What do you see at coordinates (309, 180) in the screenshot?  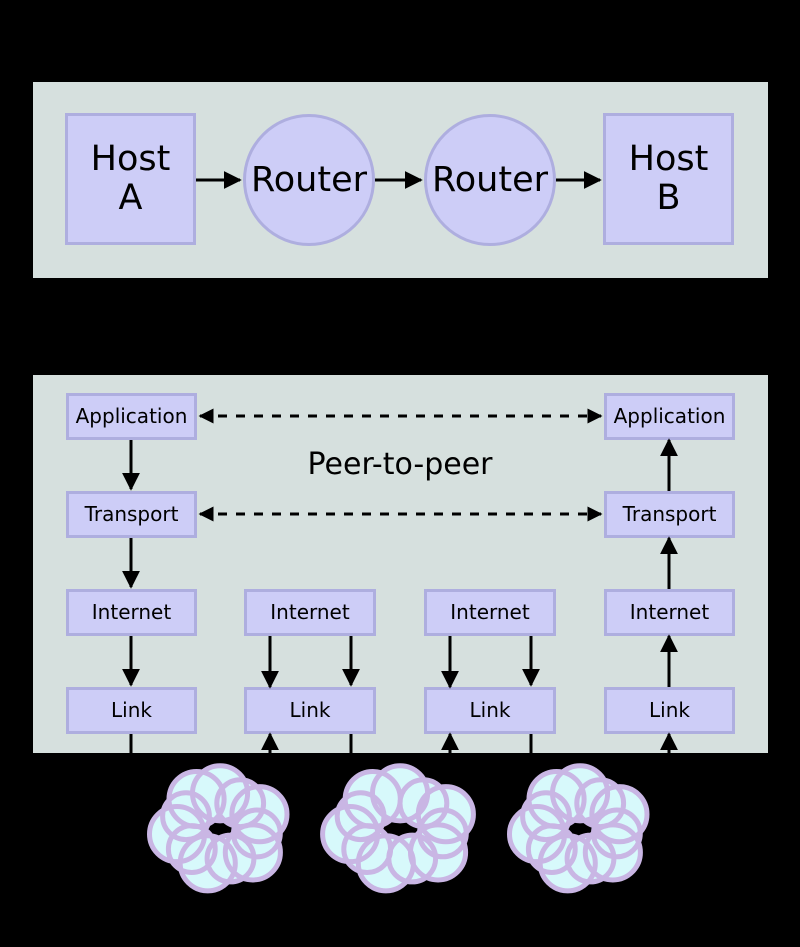 I see `router-1-circle: Router` at bounding box center [309, 180].